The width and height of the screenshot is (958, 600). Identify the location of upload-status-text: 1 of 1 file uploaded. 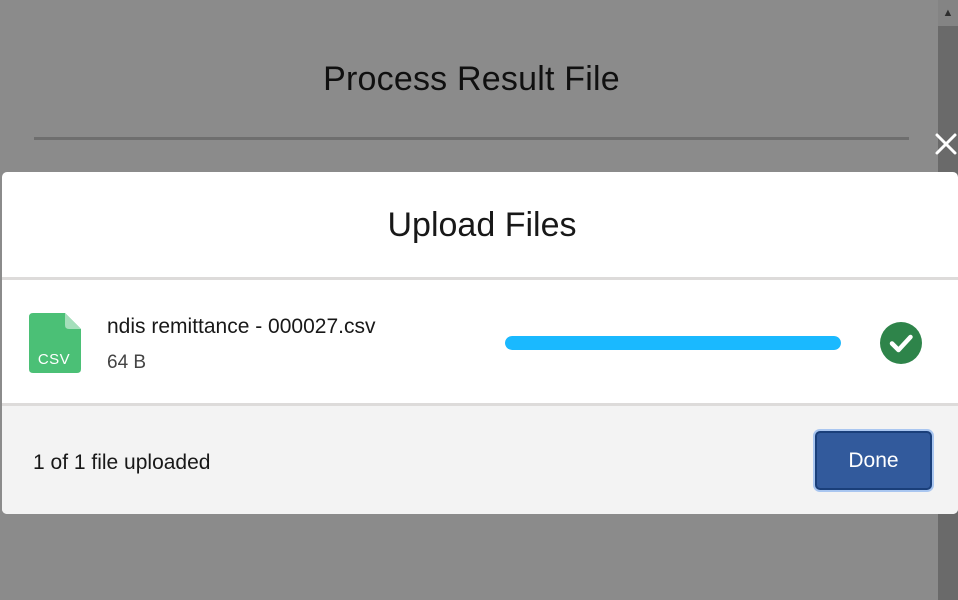
(122, 462).